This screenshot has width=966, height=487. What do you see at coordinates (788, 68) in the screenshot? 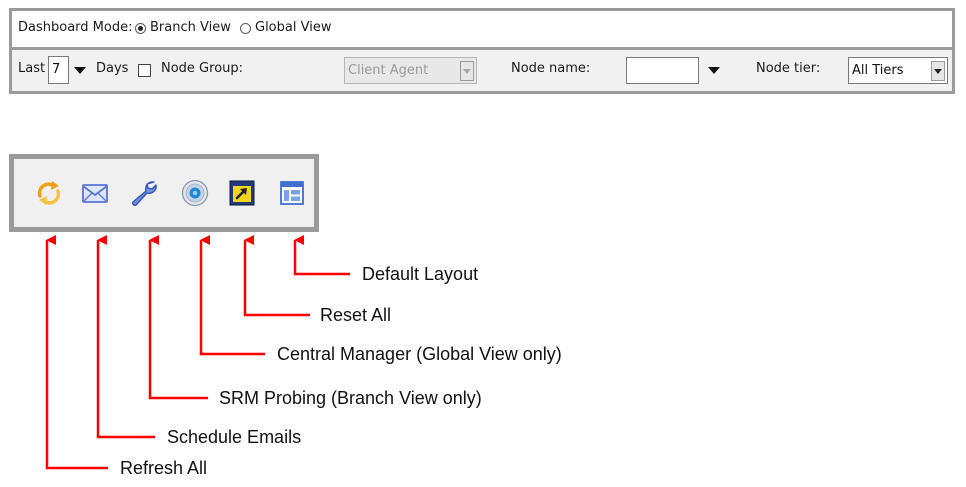
I see `node-tier-label: Node tier:` at bounding box center [788, 68].